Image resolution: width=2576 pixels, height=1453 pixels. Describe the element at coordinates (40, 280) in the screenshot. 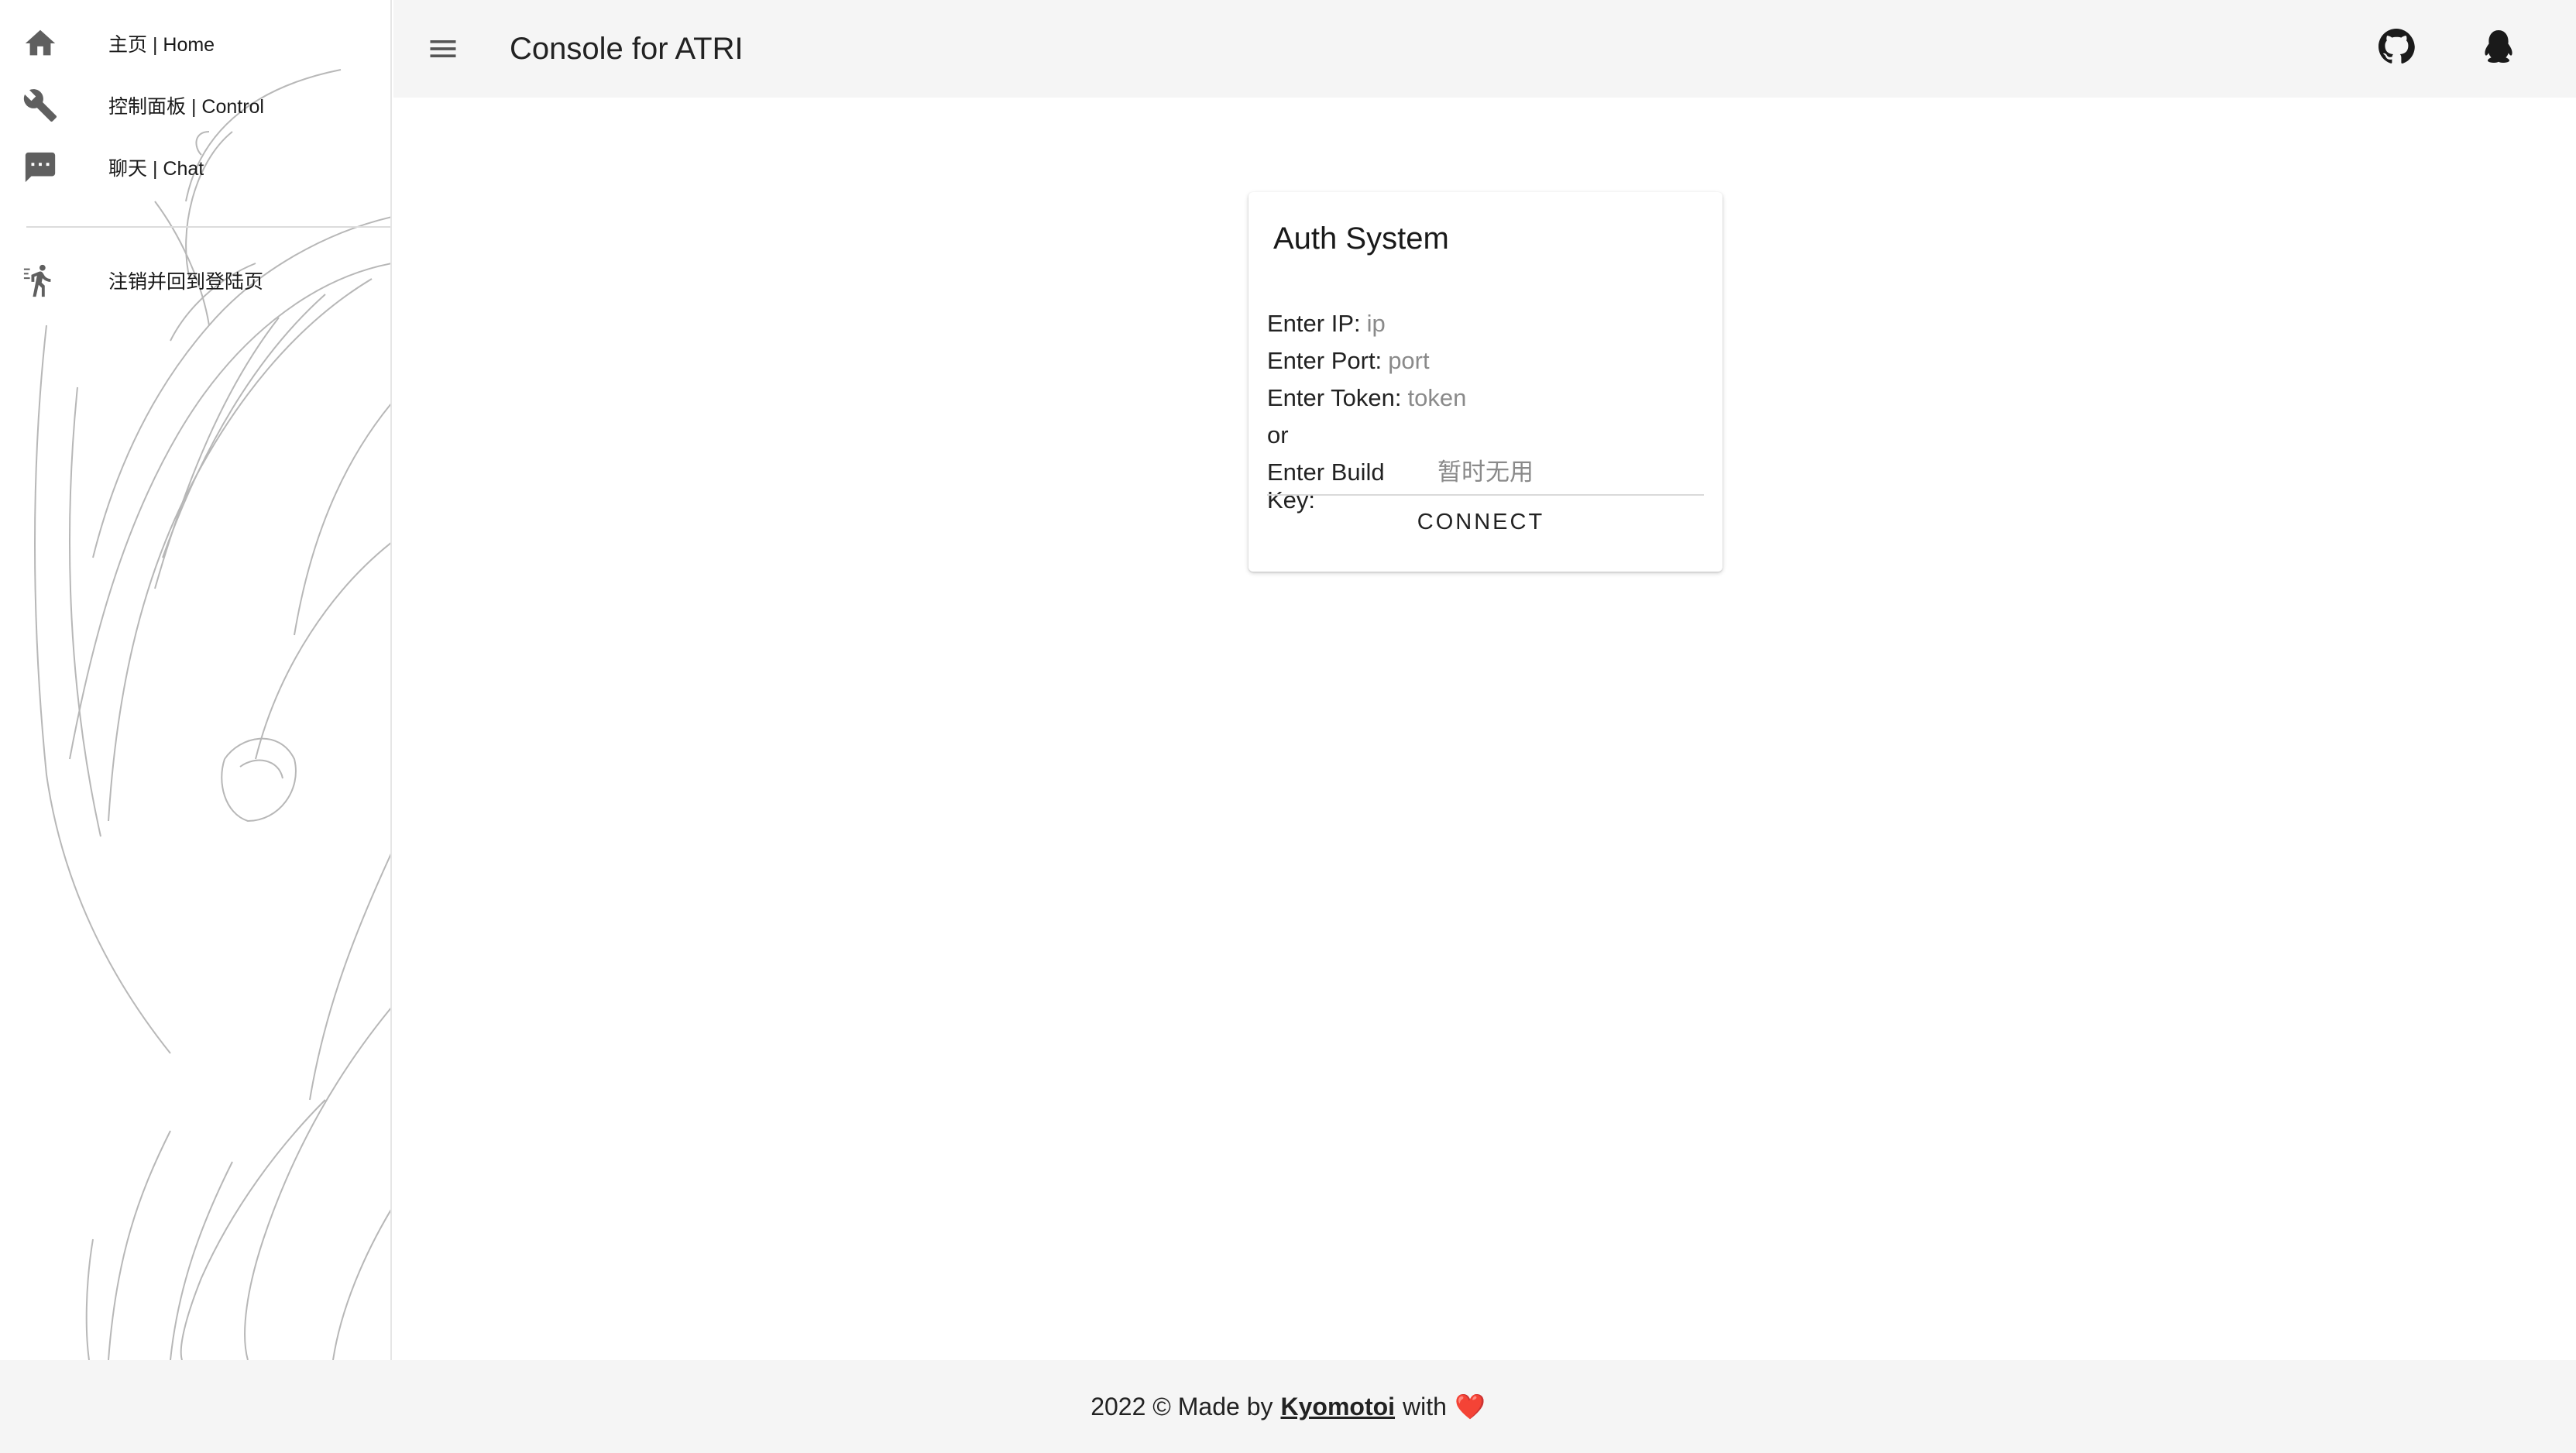

I see `logout-run-icon` at that location.